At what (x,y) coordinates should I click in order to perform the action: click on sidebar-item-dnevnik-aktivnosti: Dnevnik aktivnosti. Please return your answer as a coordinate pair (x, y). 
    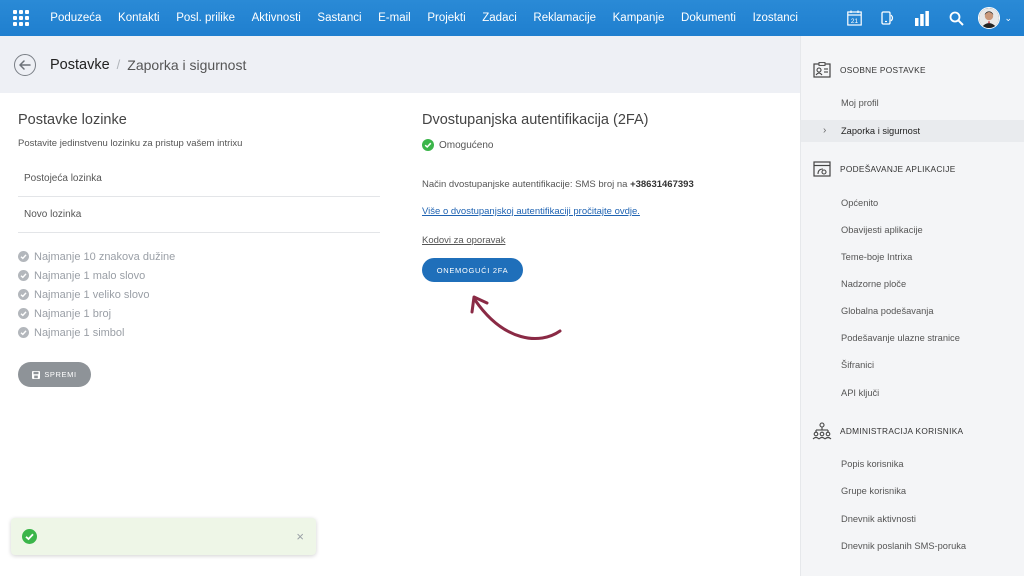
    Looking at the image, I should click on (912, 519).